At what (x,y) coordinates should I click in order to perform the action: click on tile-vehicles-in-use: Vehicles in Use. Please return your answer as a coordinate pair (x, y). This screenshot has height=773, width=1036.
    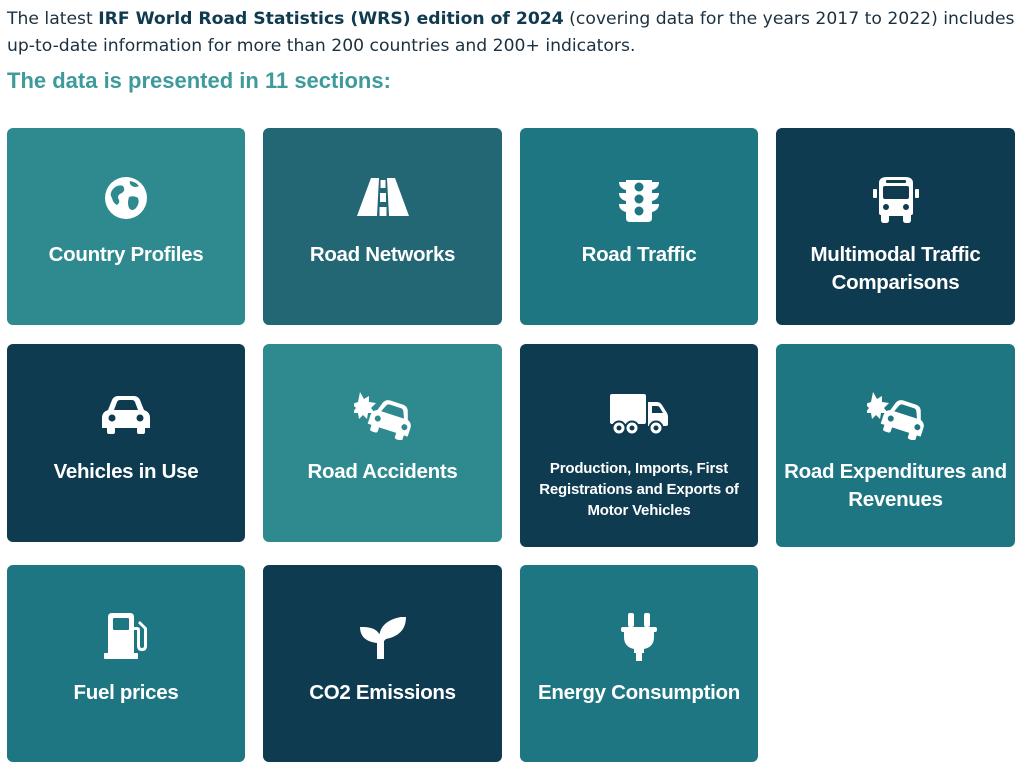
    Looking at the image, I should click on (126, 443).